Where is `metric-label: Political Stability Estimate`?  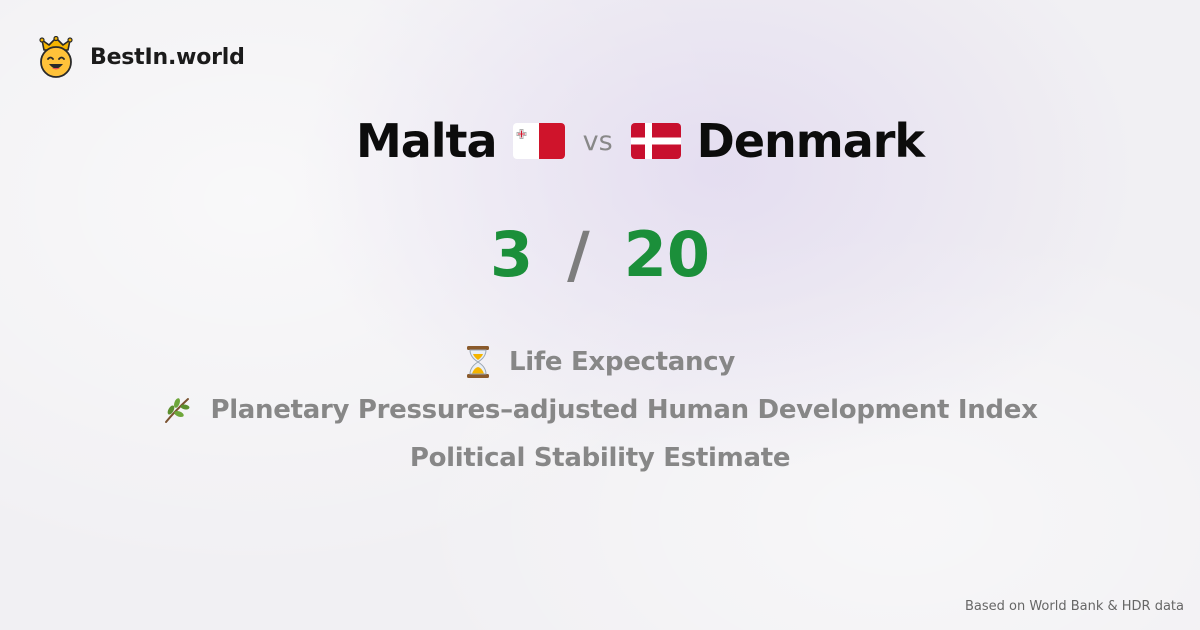
metric-label: Political Stability Estimate is located at coordinates (600, 458).